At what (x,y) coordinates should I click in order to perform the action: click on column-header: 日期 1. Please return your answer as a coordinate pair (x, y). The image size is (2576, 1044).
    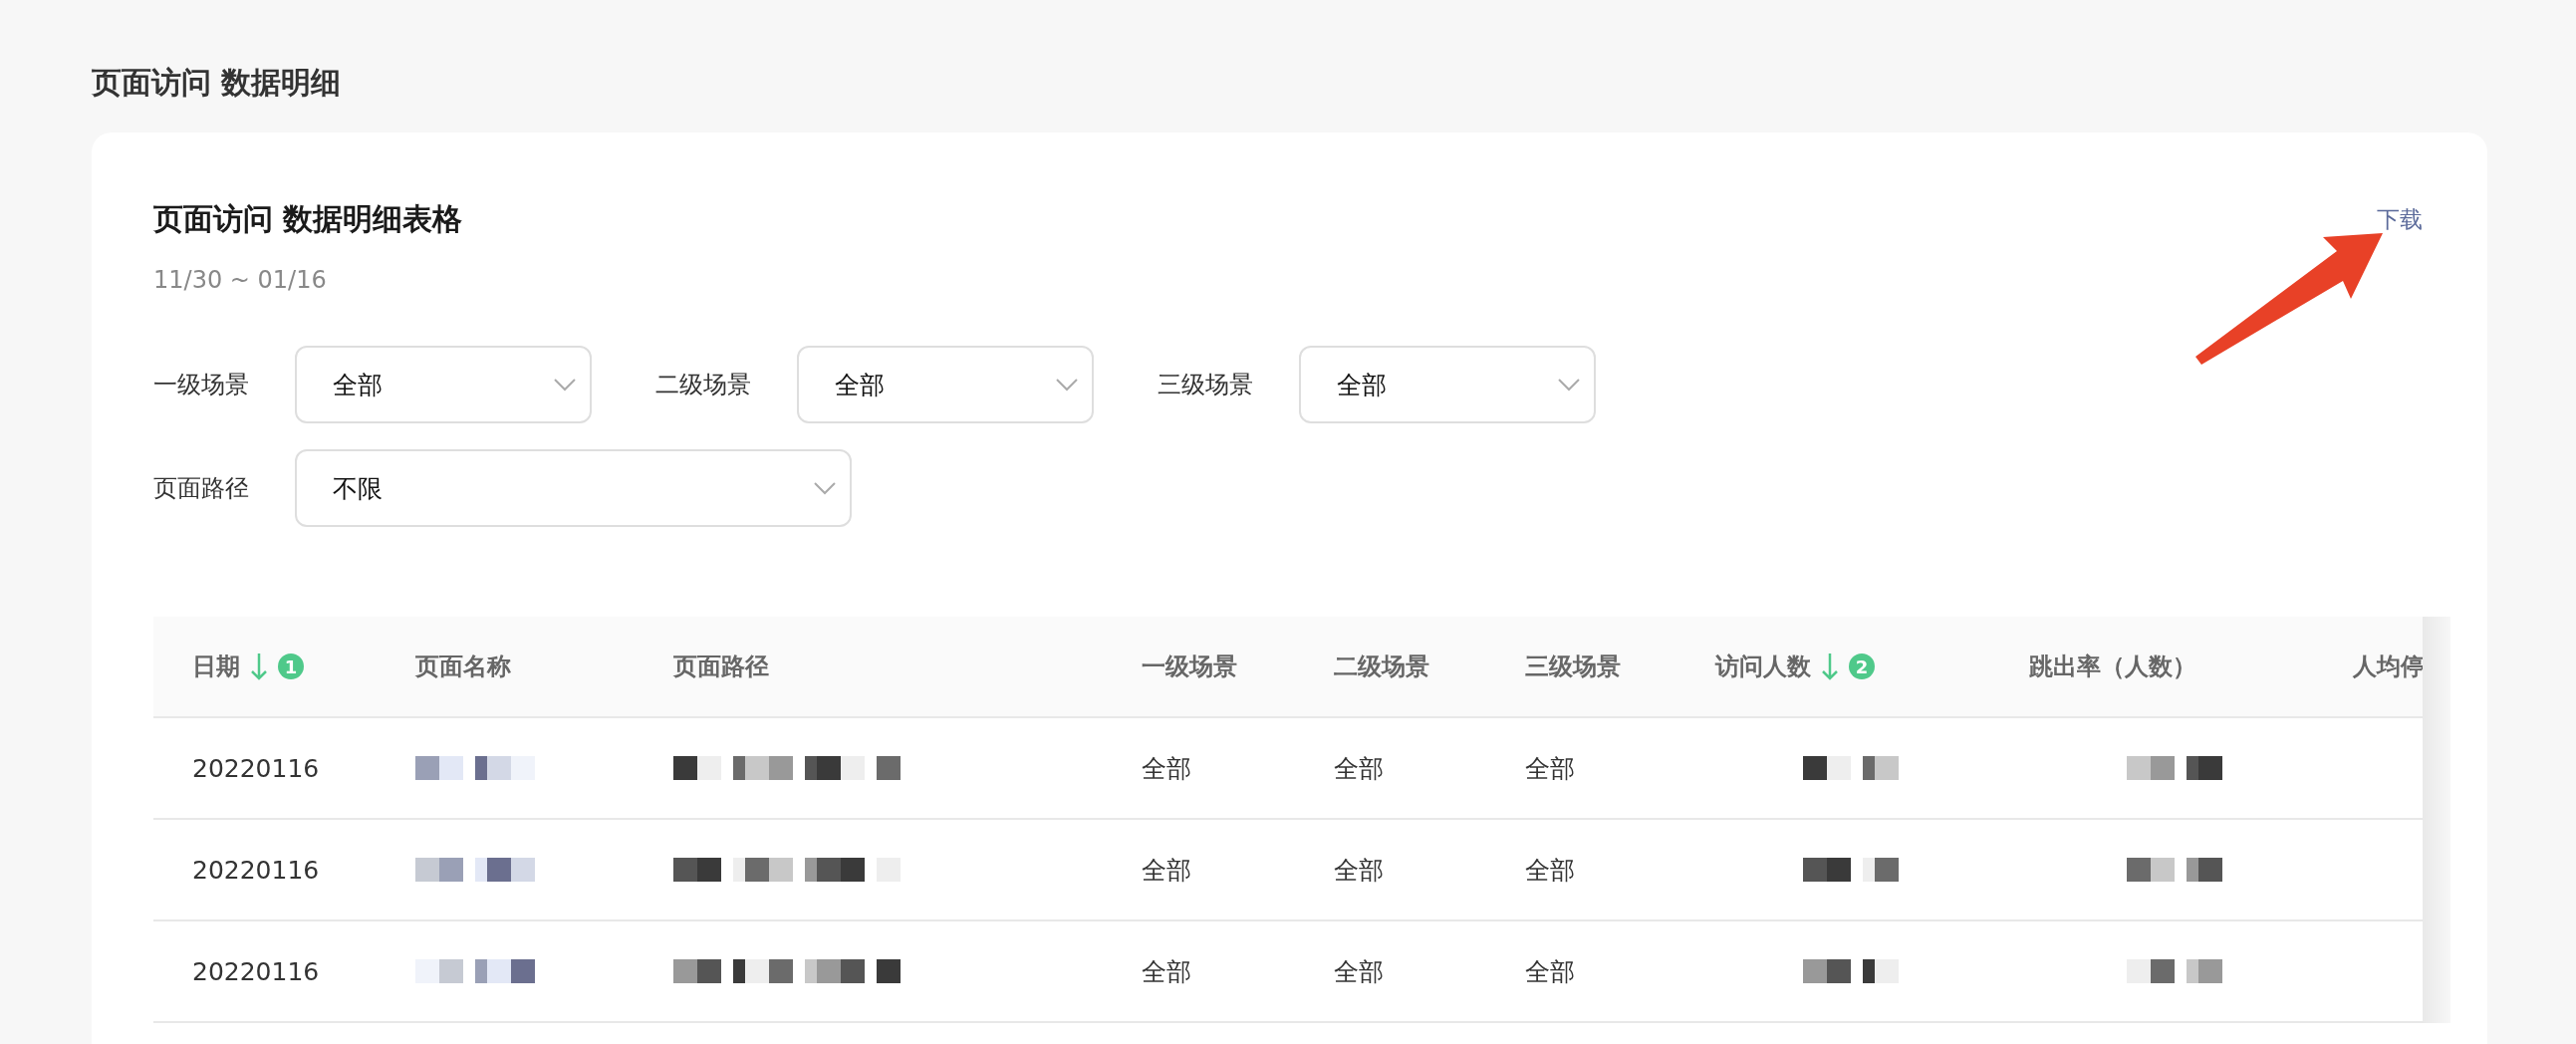
    Looking at the image, I should click on (265, 667).